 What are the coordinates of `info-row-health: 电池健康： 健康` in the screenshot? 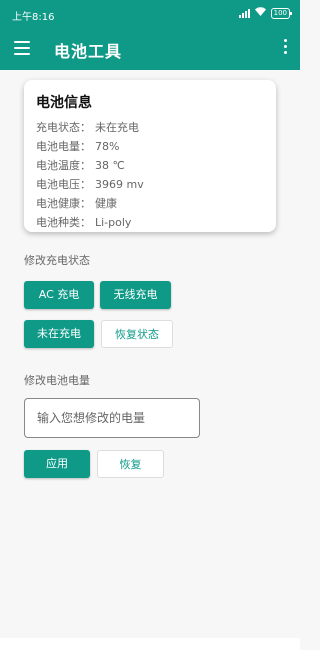 It's located at (90, 203).